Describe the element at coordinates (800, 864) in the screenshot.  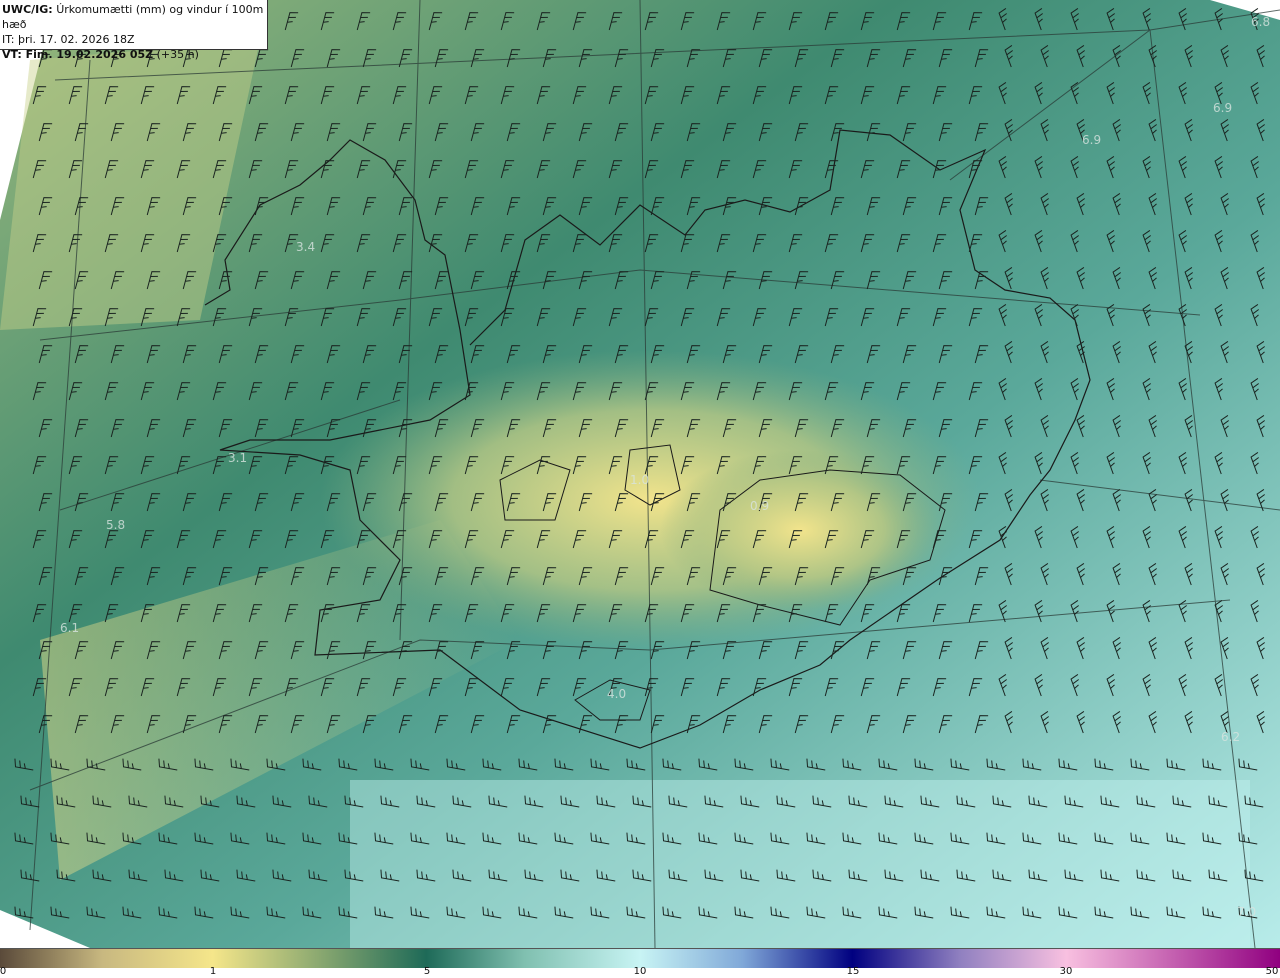
I see `light-sea-south` at that location.